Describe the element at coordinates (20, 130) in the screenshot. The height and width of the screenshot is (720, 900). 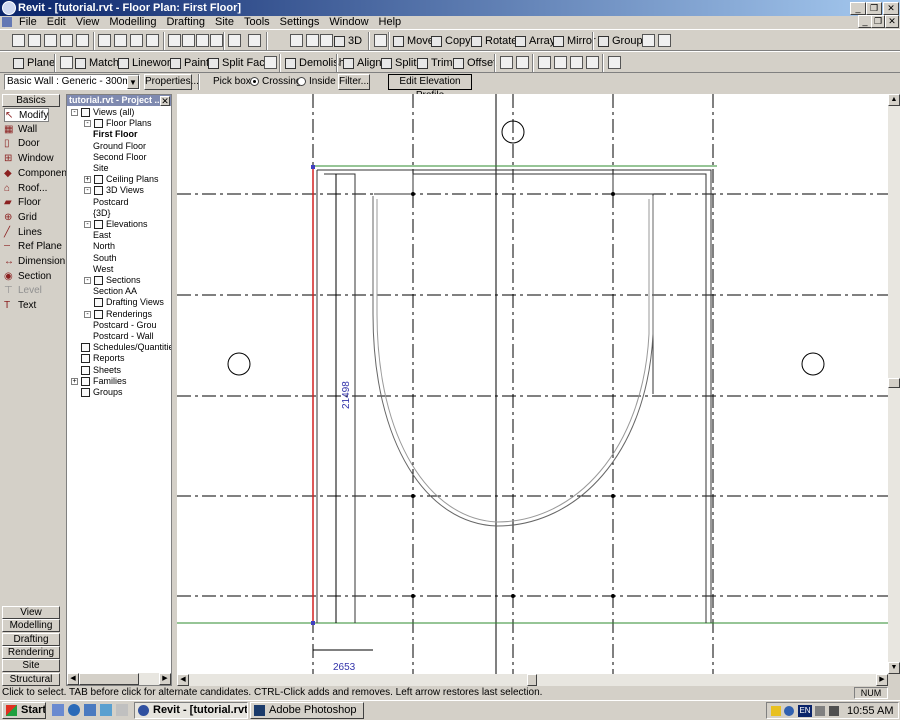
I see `tool-wall: ▦ Wall` at that location.